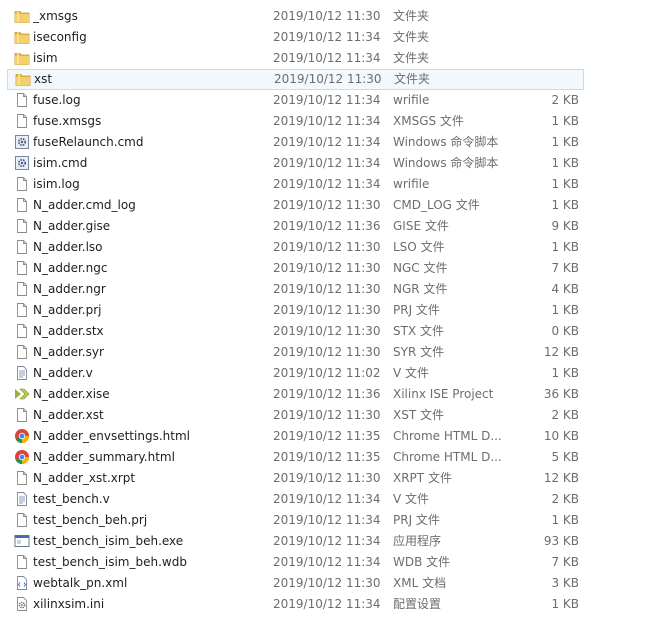 Image resolution: width=646 pixels, height=624 pixels. What do you see at coordinates (565, 268) in the screenshot?
I see `file-size: 7 KB` at bounding box center [565, 268].